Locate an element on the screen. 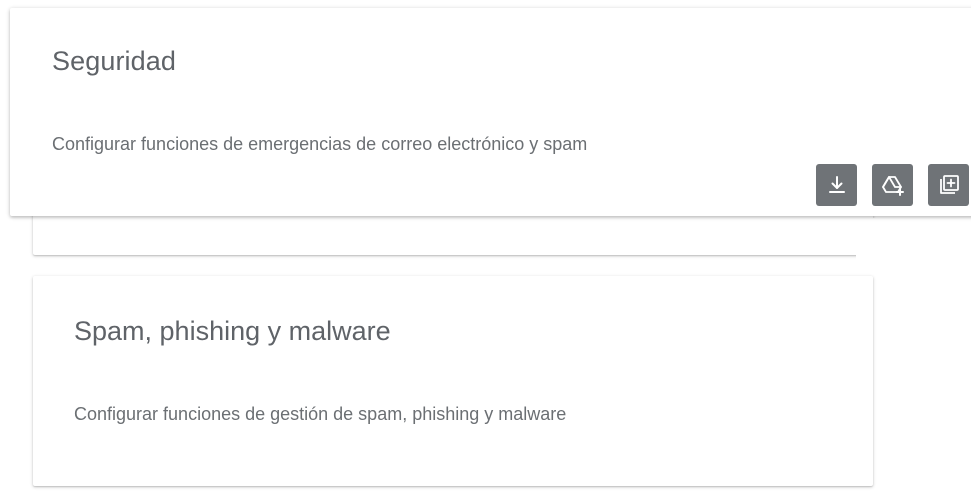 This screenshot has width=971, height=496. download-button is located at coordinates (836, 185).